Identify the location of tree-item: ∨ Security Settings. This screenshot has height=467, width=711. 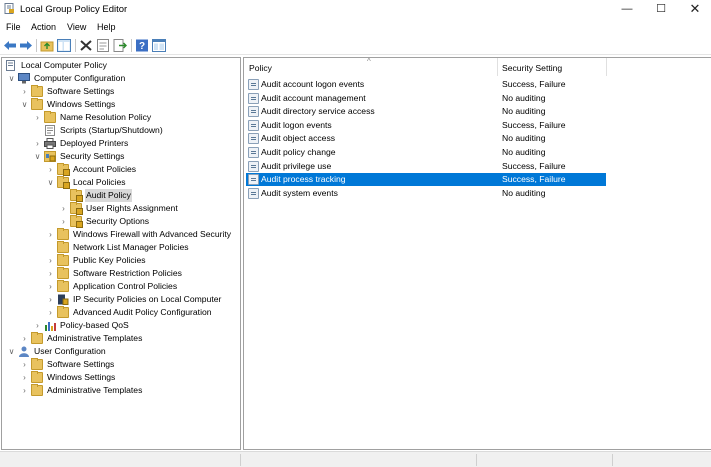
(121, 156).